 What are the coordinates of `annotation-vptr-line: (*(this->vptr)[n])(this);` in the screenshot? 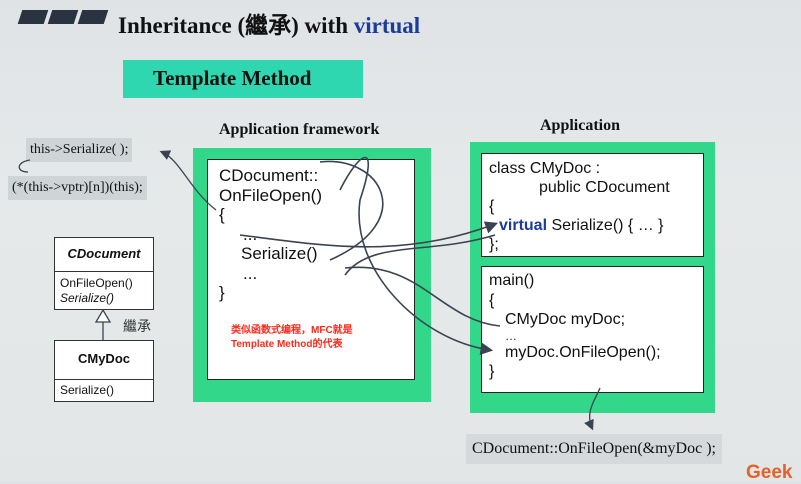 It's located at (77, 188).